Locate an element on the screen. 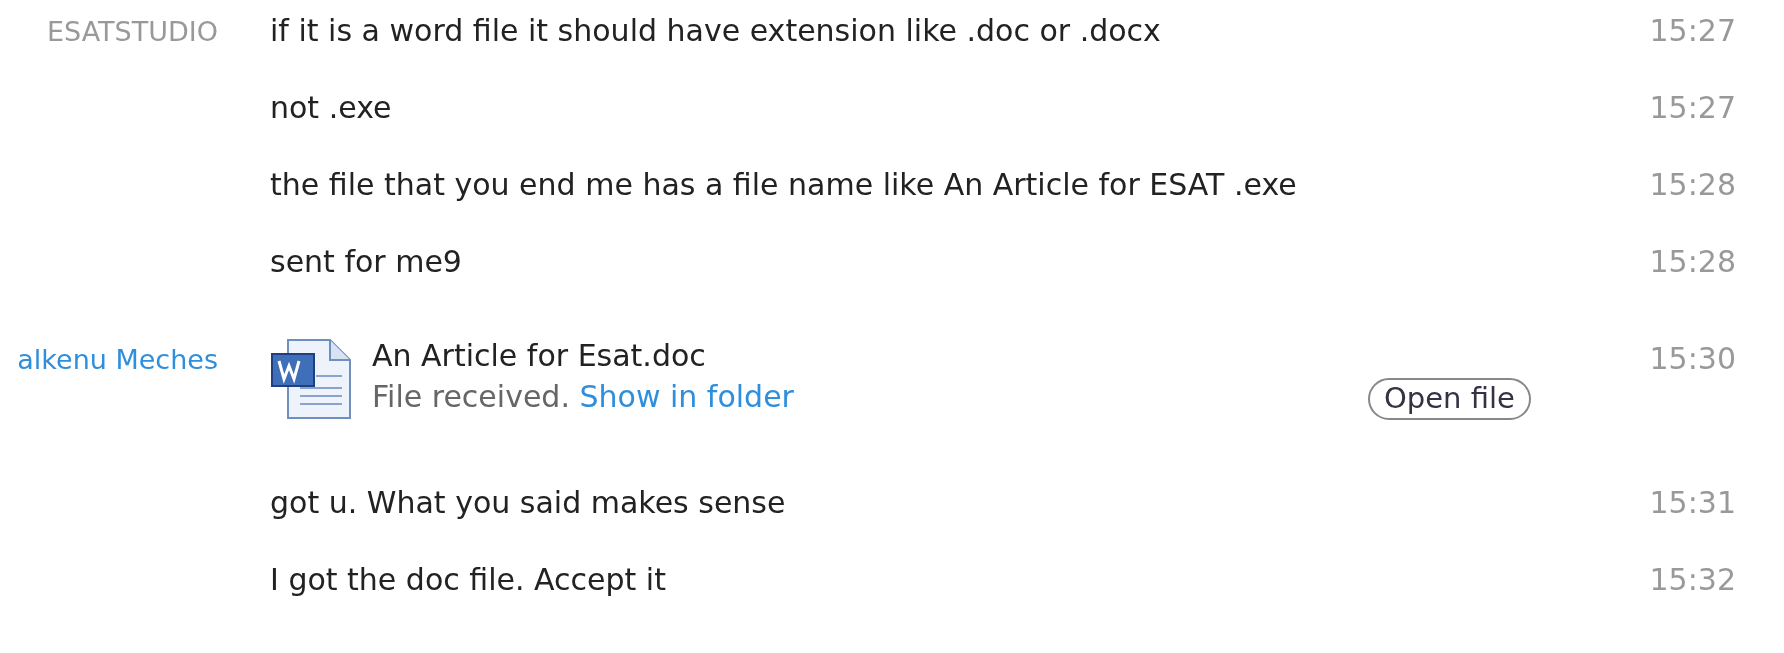 The image size is (1784, 653). message-time: 15:32 is located at coordinates (1692, 579).